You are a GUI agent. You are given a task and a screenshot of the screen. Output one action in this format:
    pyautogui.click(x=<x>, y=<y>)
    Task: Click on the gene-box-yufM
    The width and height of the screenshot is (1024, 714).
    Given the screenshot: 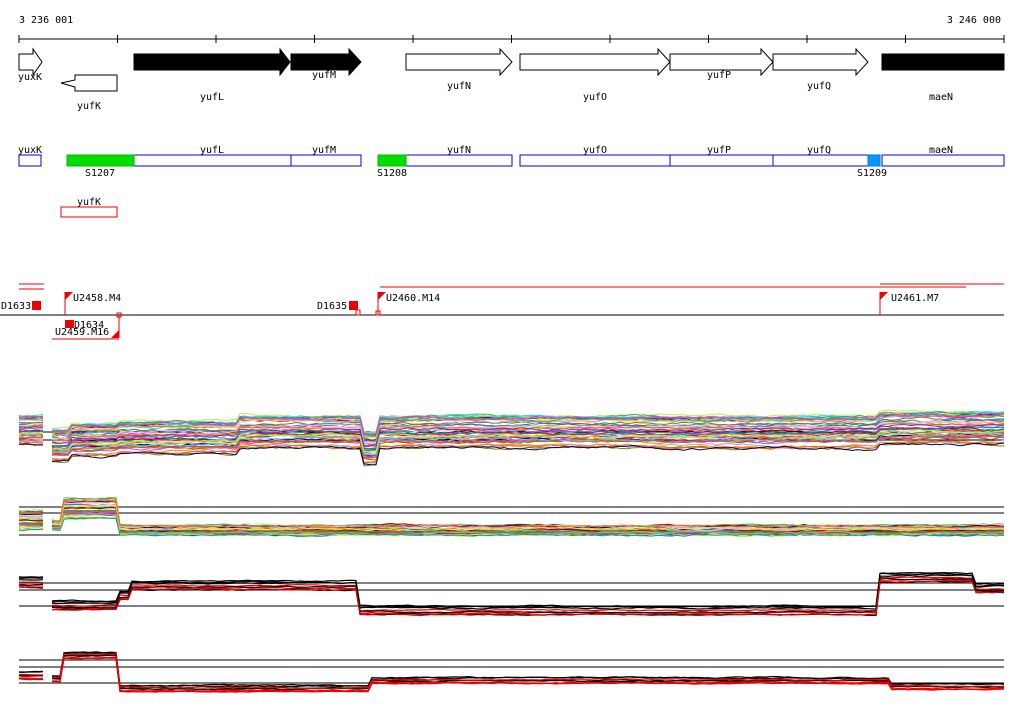 What is the action you would take?
    pyautogui.click(x=326, y=160)
    